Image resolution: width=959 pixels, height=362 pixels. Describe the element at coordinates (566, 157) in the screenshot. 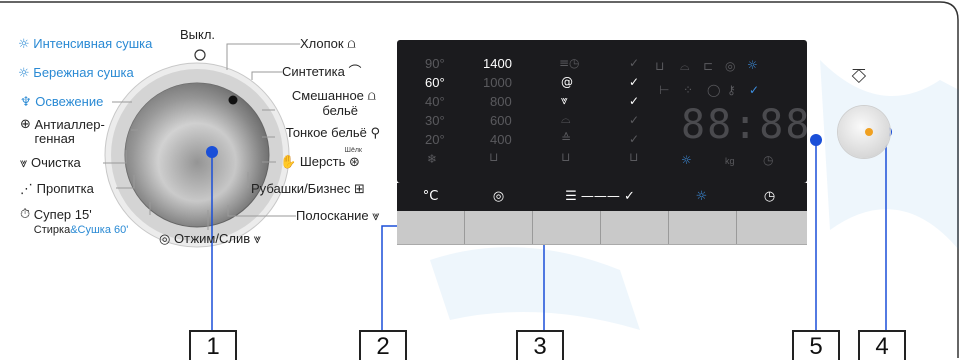

I see `rinse-hold-icon: ⊔` at that location.